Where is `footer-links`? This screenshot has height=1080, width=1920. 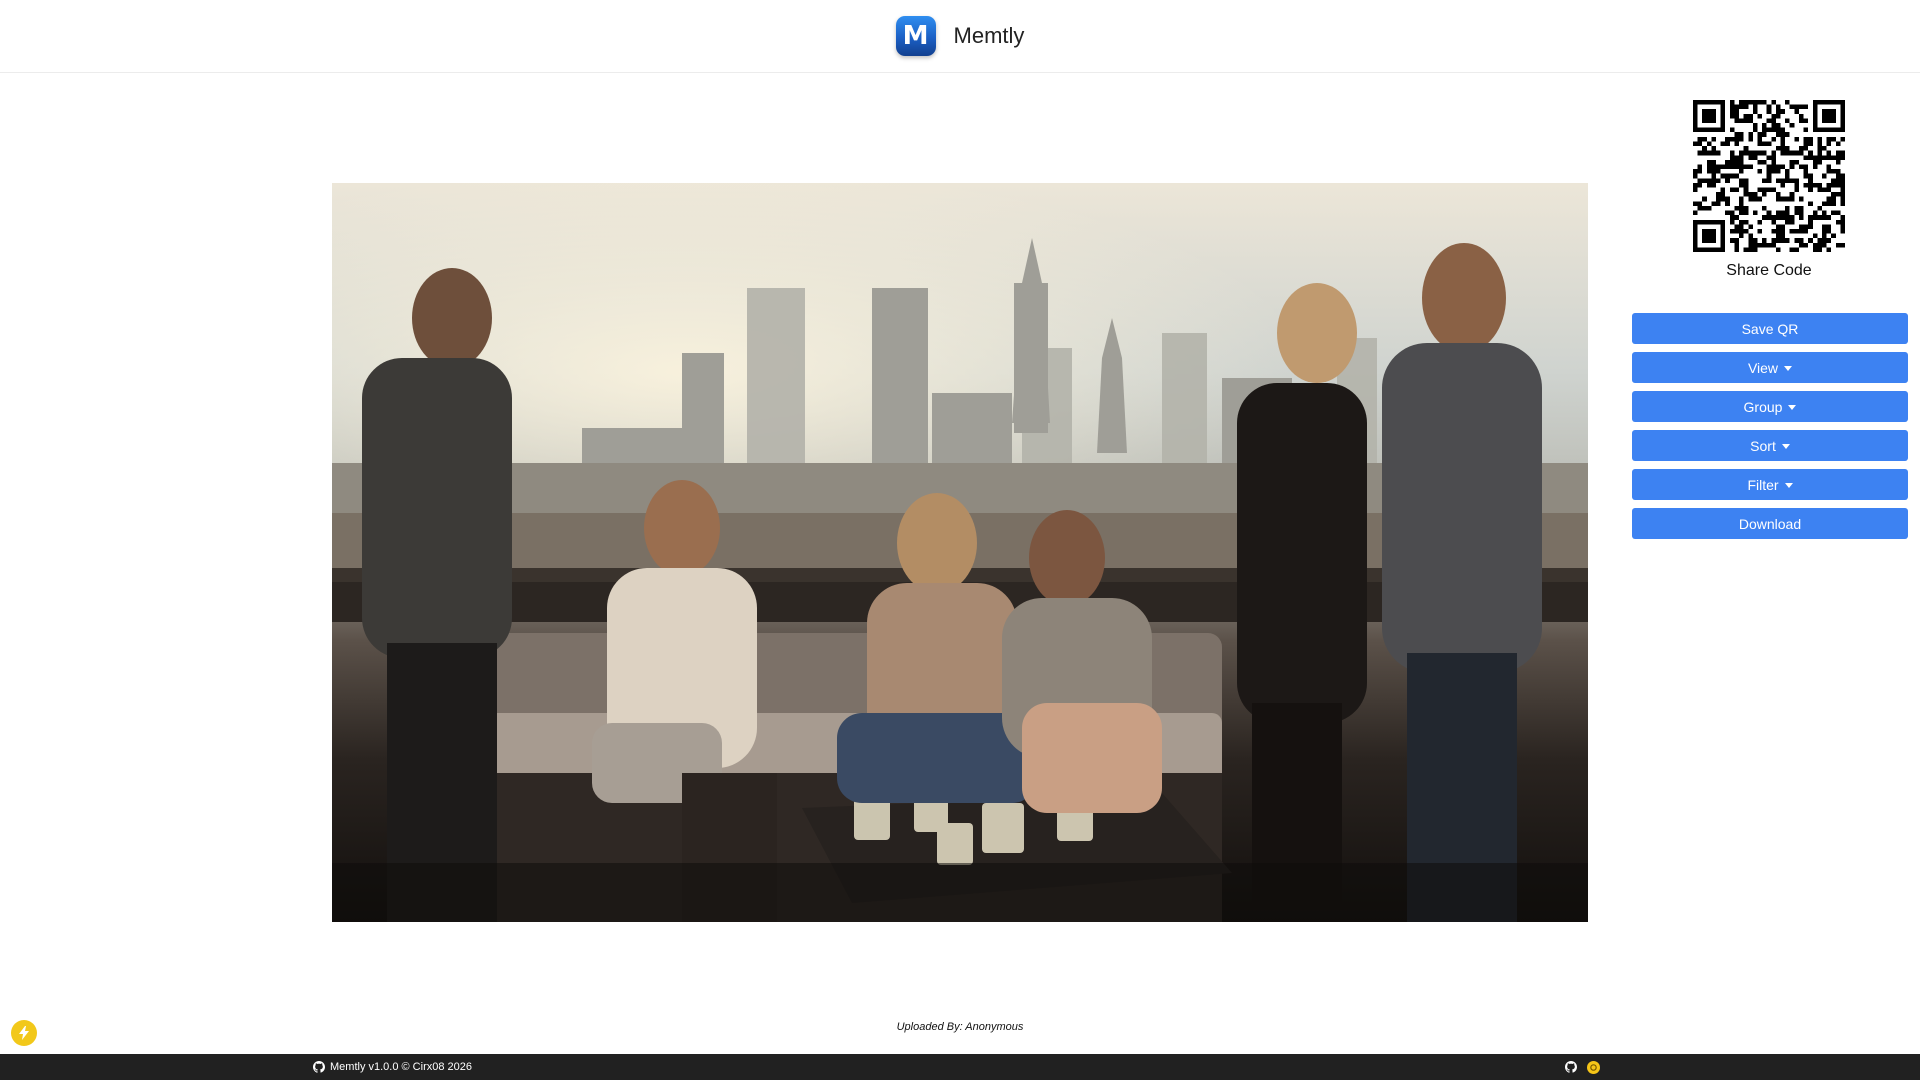
footer-links is located at coordinates (1582, 1067).